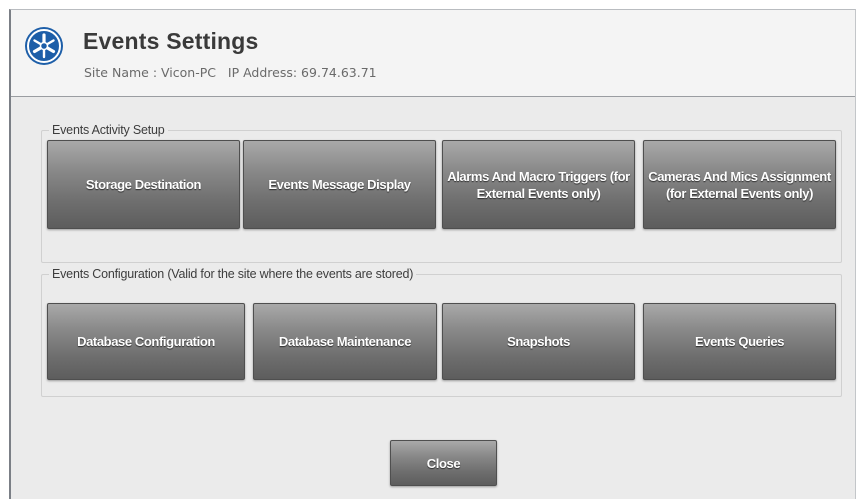 The image size is (861, 499). I want to click on events-queries-button: Events Queries, so click(739, 341).